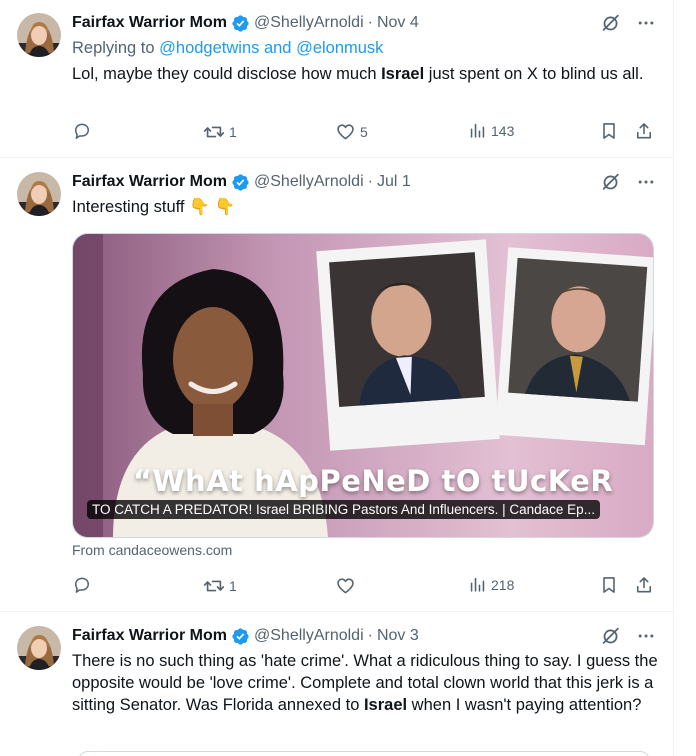  What do you see at coordinates (373, 481) in the screenshot?
I see `card-overlay-title: “WhAt hApPeNeD tO tUcKeR` at bounding box center [373, 481].